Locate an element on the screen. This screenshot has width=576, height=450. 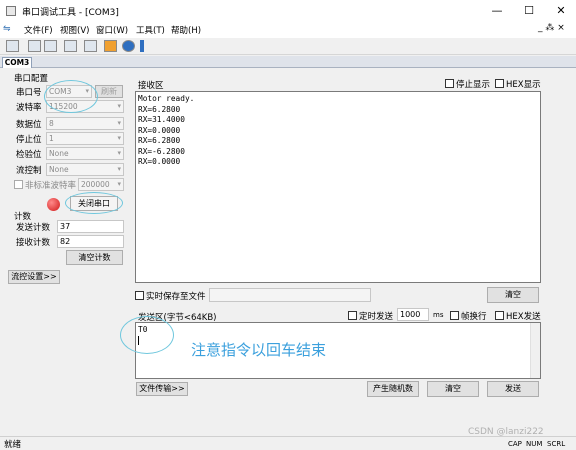
watermark: CSDN @lanzi222 is located at coordinates (506, 432).